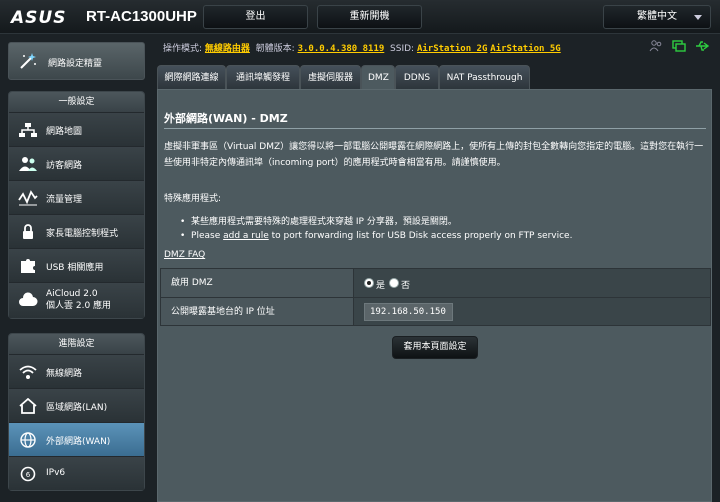 This screenshot has width=720, height=502. What do you see at coordinates (28, 266) in the screenshot?
I see `puzzle-icon` at bounding box center [28, 266].